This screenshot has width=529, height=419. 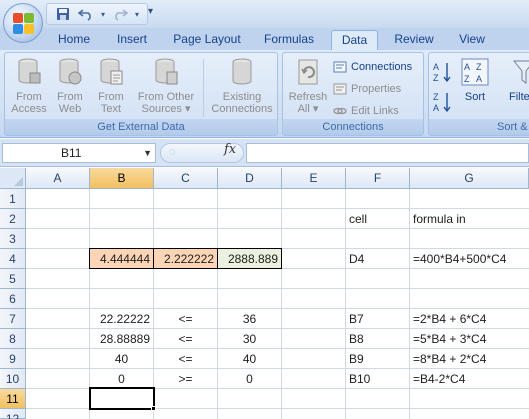 I want to click on connections-button: Connections, so click(x=372, y=67).